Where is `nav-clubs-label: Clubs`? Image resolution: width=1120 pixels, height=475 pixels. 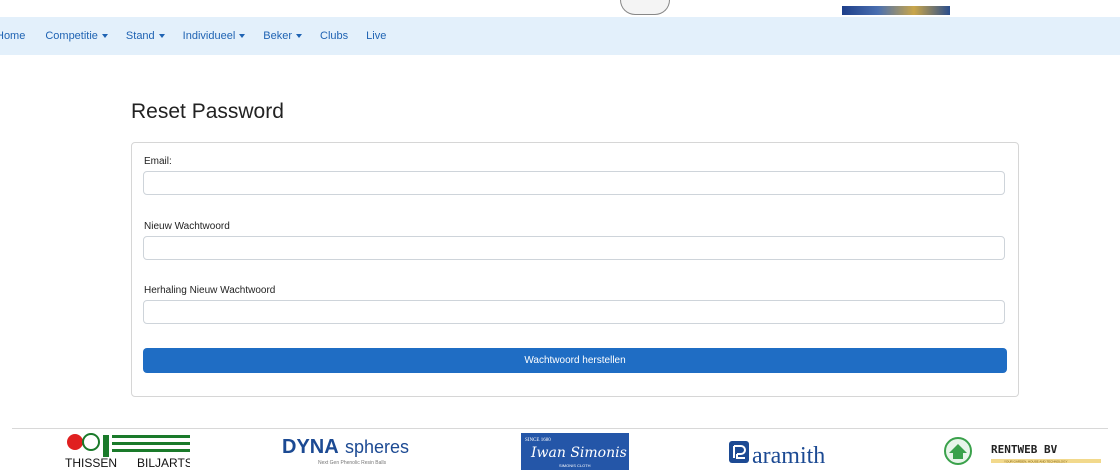
nav-clubs-label: Clubs is located at coordinates (334, 36).